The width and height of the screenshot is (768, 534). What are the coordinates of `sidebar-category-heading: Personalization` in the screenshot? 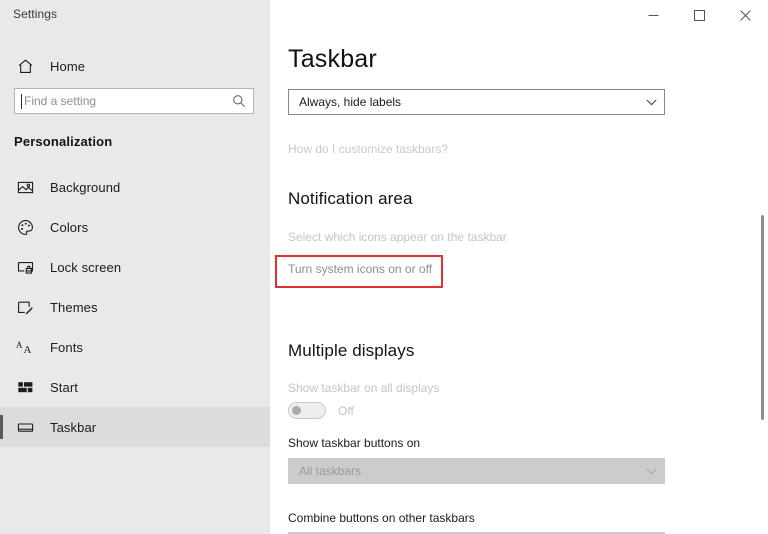 It's located at (63, 141).